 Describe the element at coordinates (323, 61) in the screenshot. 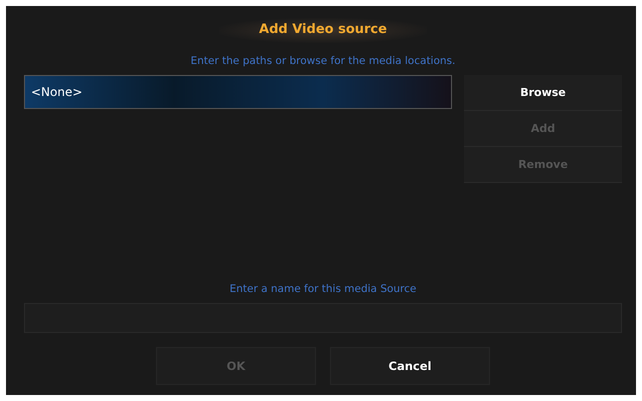

I see `instruction-text: Enter the paths or browse for the media locations.` at that location.